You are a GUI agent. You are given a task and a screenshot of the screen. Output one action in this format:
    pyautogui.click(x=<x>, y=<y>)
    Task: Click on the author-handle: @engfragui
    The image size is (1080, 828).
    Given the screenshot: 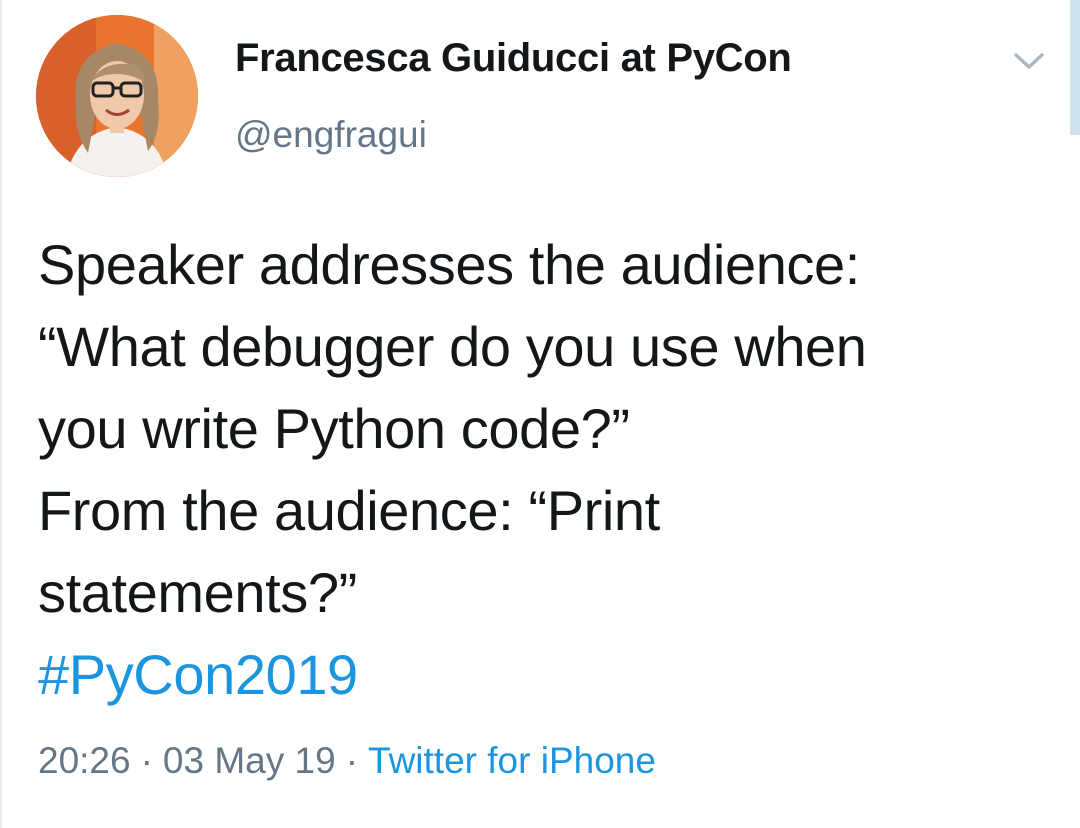 What is the action you would take?
    pyautogui.click(x=331, y=135)
    